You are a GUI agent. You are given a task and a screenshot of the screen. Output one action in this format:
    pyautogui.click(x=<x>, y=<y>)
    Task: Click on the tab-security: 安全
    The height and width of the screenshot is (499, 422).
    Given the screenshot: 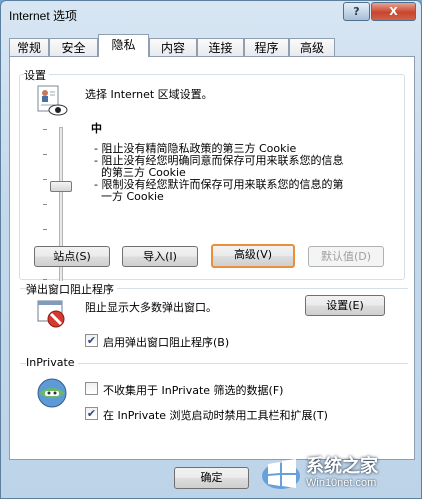 What is the action you would take?
    pyautogui.click(x=73, y=47)
    